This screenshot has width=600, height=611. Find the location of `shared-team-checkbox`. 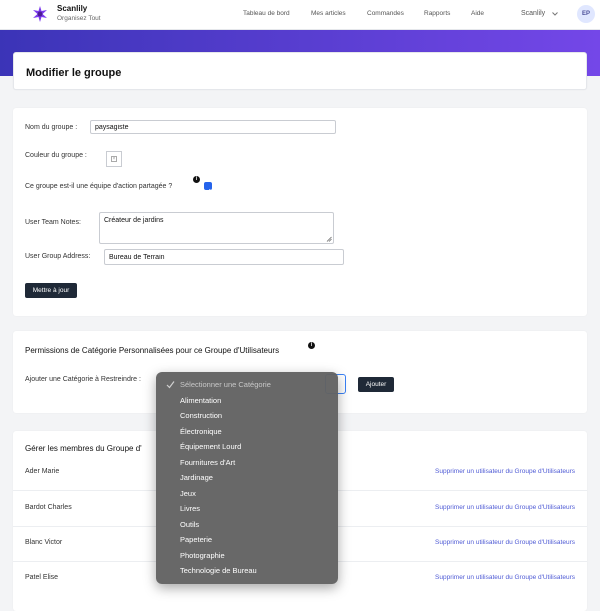

shared-team-checkbox is located at coordinates (208, 188).